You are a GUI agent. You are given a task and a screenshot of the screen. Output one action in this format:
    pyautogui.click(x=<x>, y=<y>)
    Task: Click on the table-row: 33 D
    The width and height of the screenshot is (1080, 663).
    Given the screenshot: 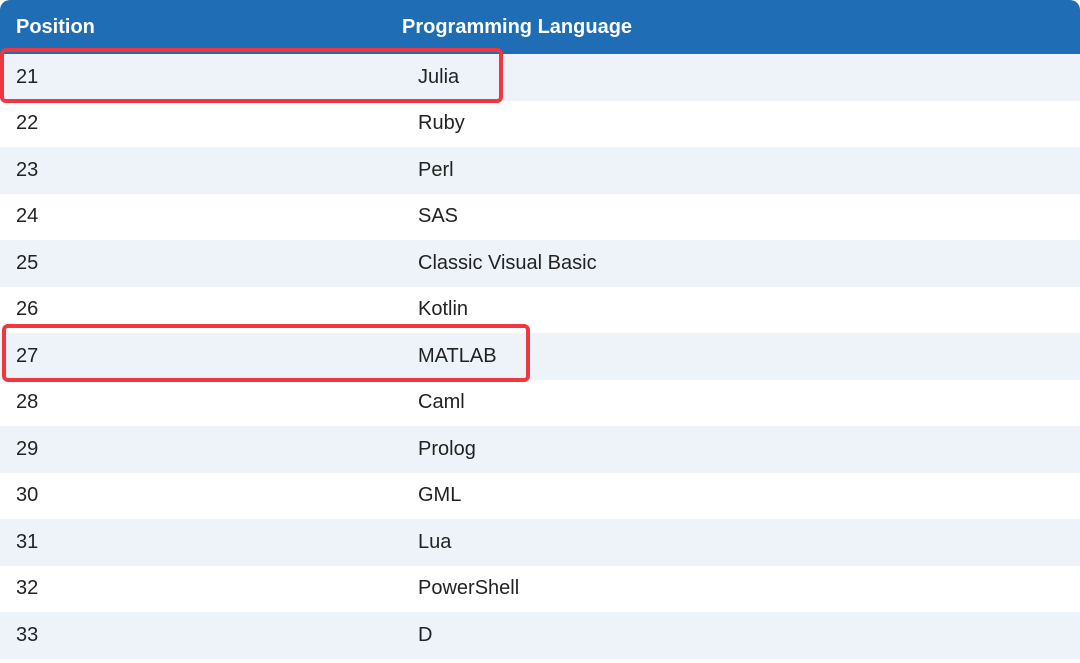 What is the action you would take?
    pyautogui.click(x=540, y=635)
    